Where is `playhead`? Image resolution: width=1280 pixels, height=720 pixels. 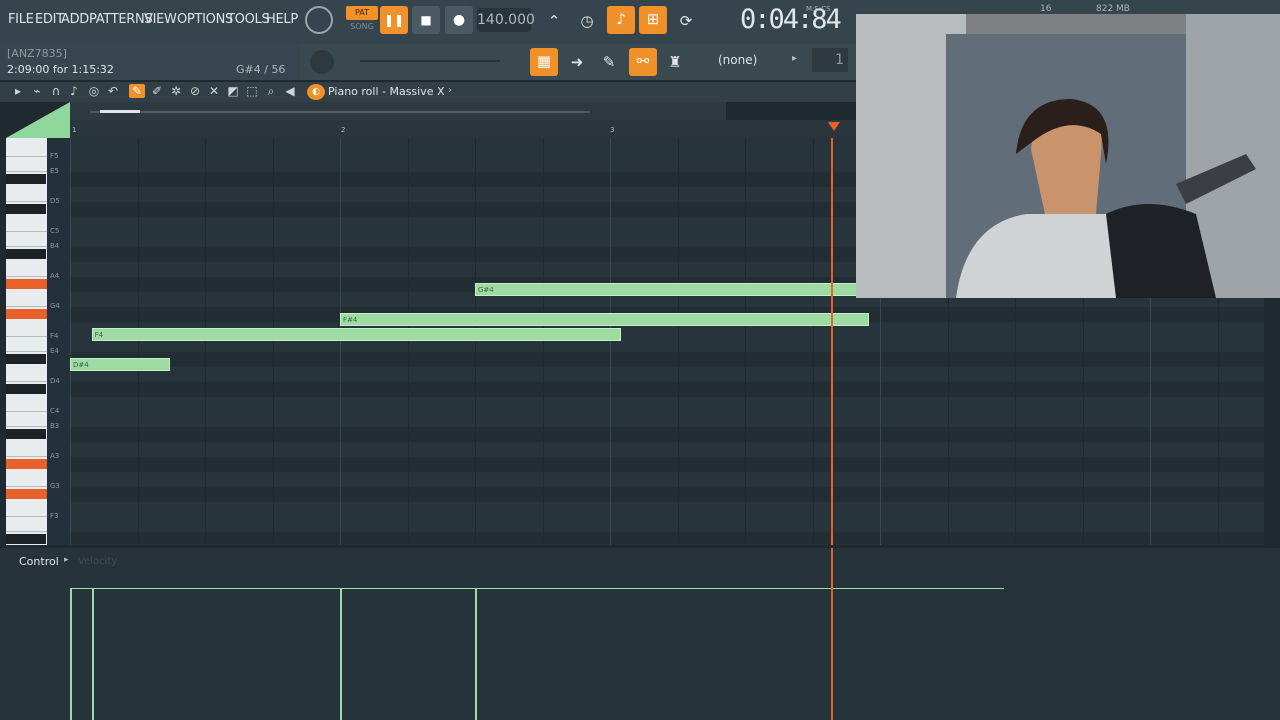
playhead is located at coordinates (832, 341).